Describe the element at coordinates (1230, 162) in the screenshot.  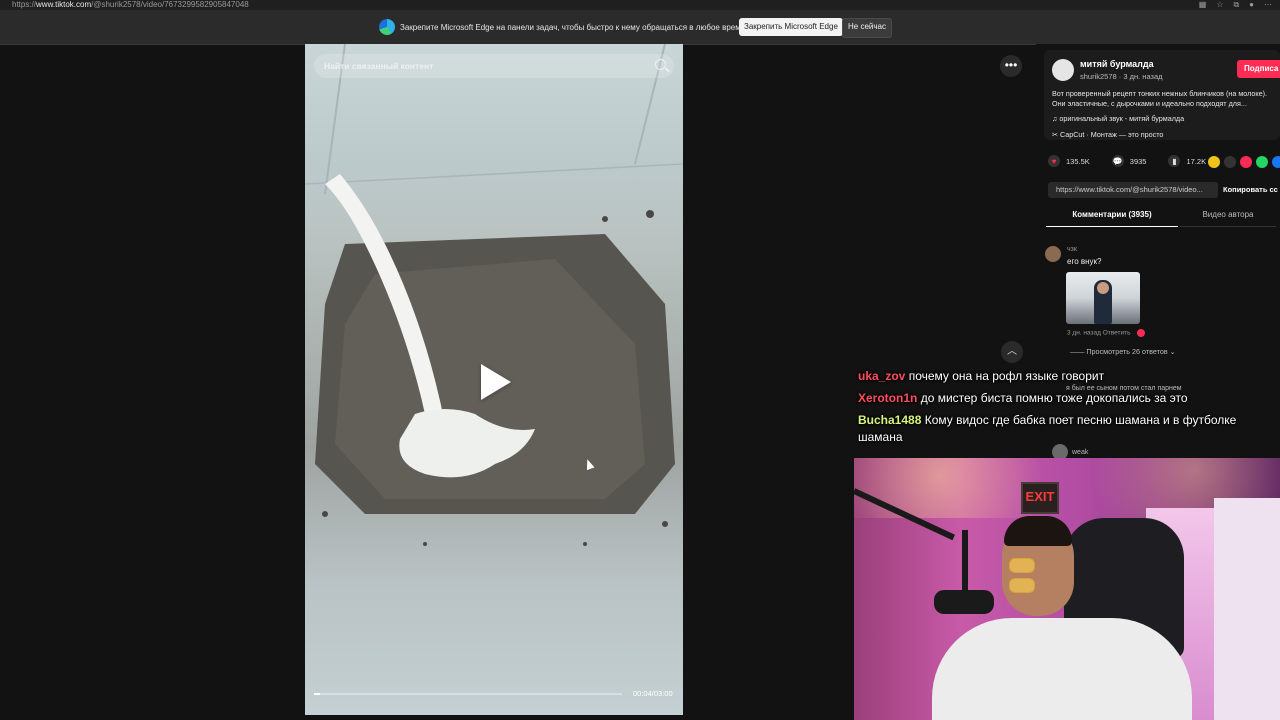
I see `embed-icon` at that location.